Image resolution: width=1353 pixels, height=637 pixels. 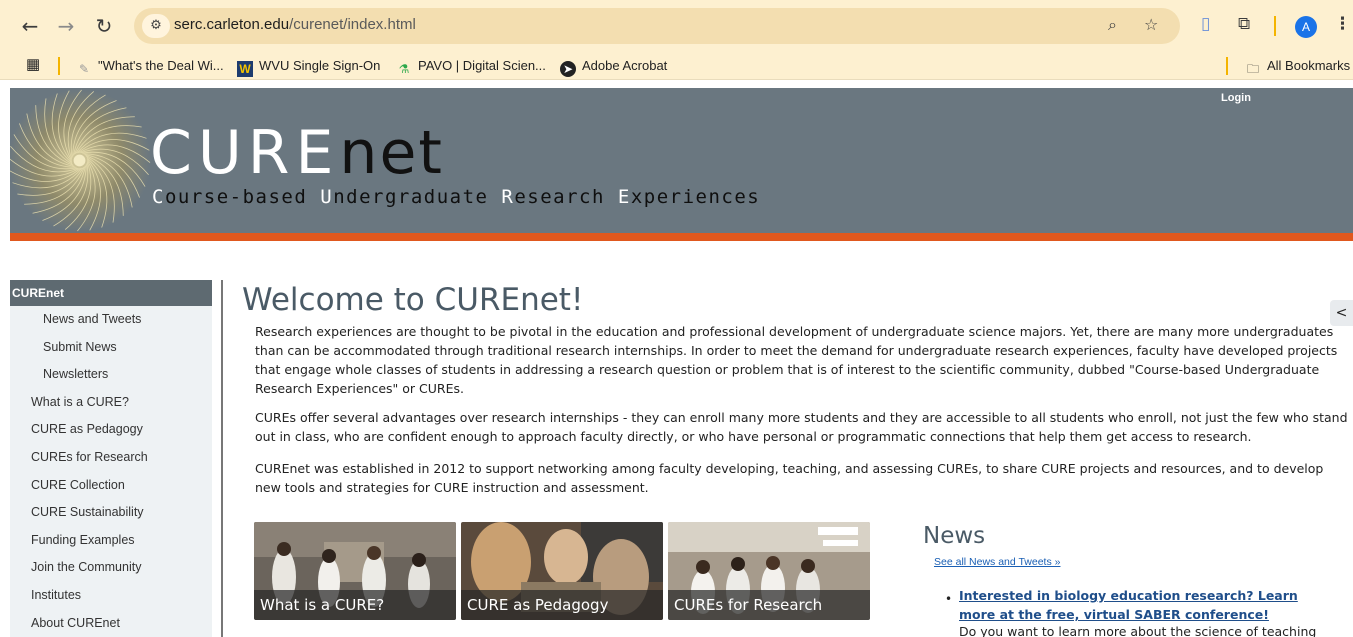 I want to click on pen-nib-icon: ✎, so click(x=84, y=69).